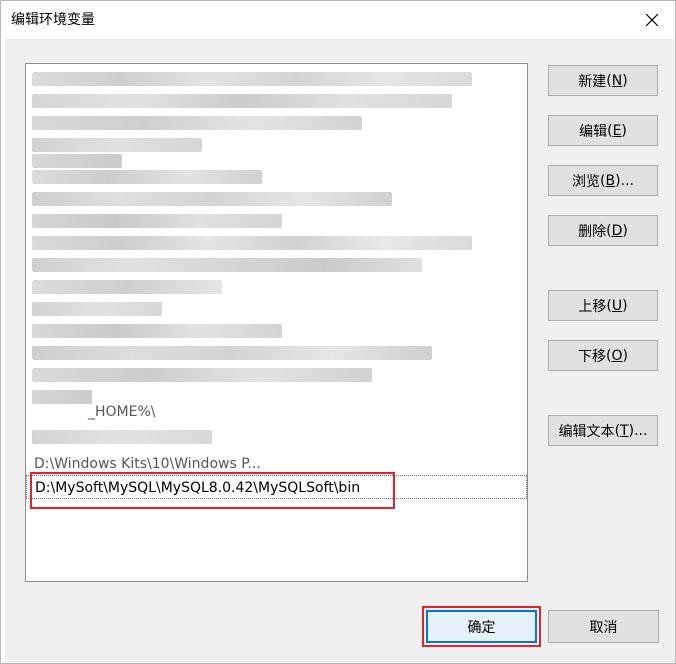  I want to click on move-down-button: 下移(O), so click(603, 355).